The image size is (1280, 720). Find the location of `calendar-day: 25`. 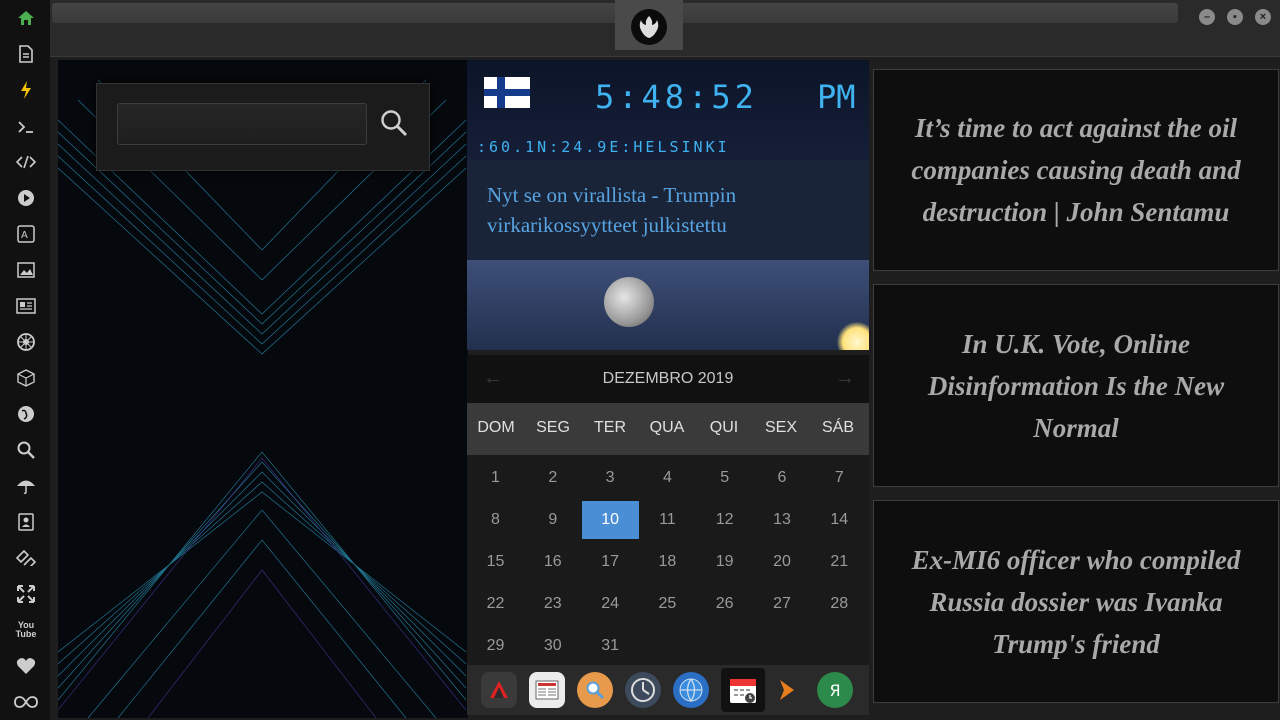

calendar-day: 25 is located at coordinates (667, 604).